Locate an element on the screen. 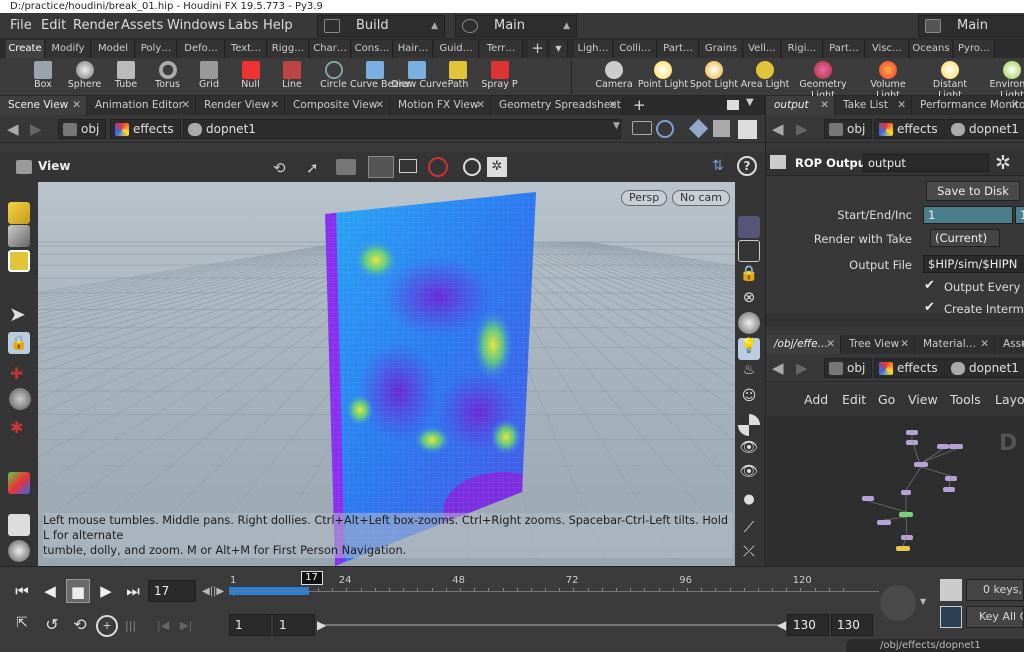 The width and height of the screenshot is (1024, 652). desktop-dropdown: Build ▲ is located at coordinates (381, 26).